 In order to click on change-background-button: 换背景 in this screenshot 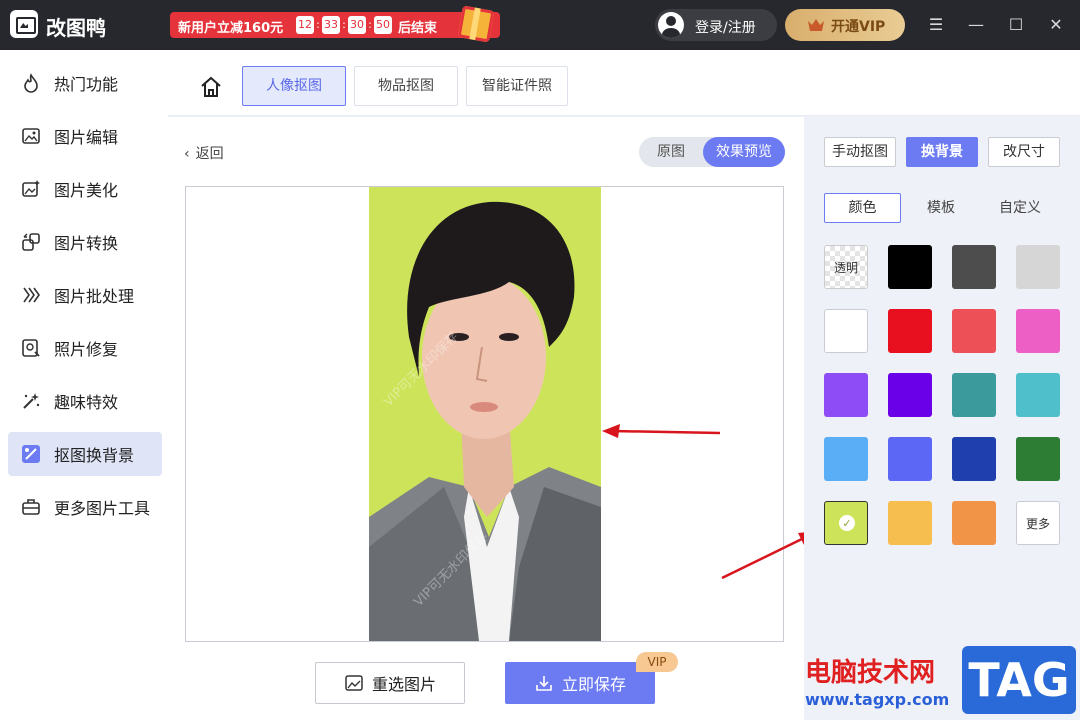, I will do `click(942, 152)`.